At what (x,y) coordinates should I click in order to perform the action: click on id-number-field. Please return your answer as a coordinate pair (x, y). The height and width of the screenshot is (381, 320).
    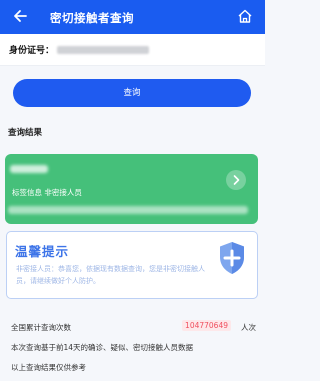
    Looking at the image, I should click on (103, 50).